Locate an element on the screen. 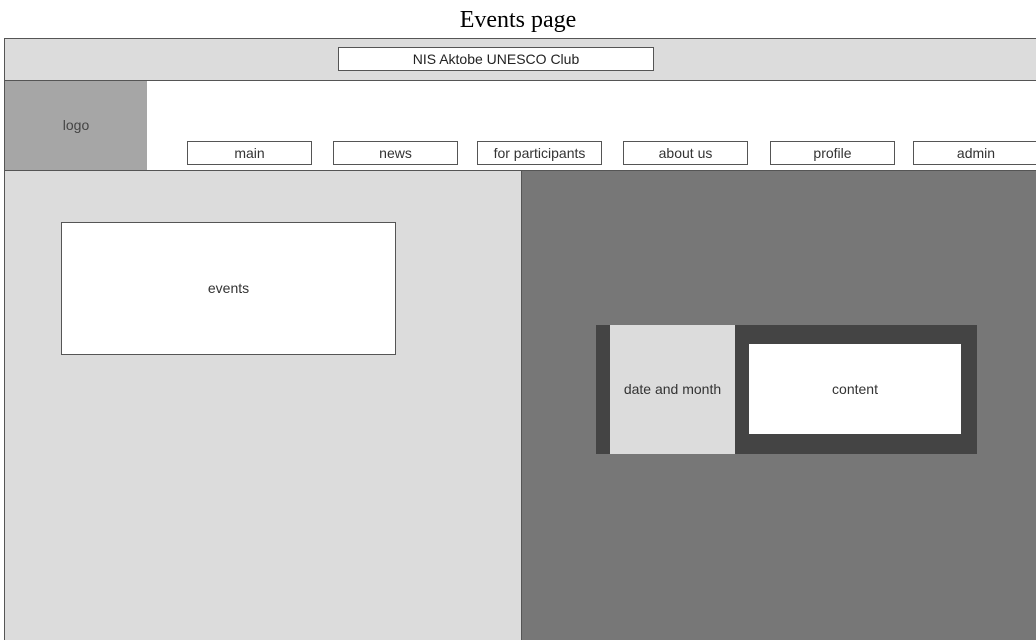  events-box: events is located at coordinates (228, 288).